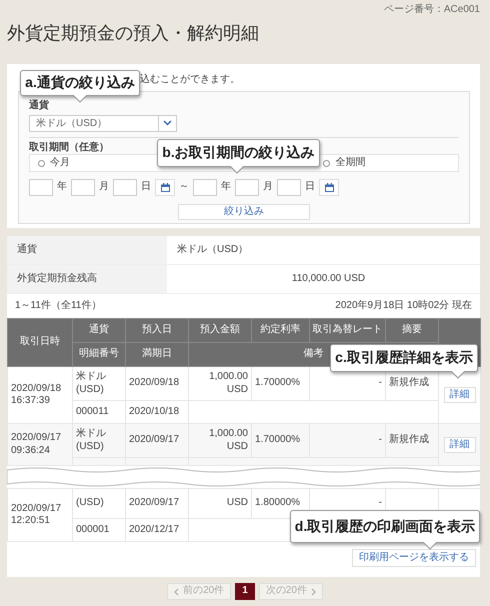 Image resolution: width=490 pixels, height=606 pixels. Describe the element at coordinates (69, 148) in the screenshot. I see `field-label: 取引期間（任意）` at that location.